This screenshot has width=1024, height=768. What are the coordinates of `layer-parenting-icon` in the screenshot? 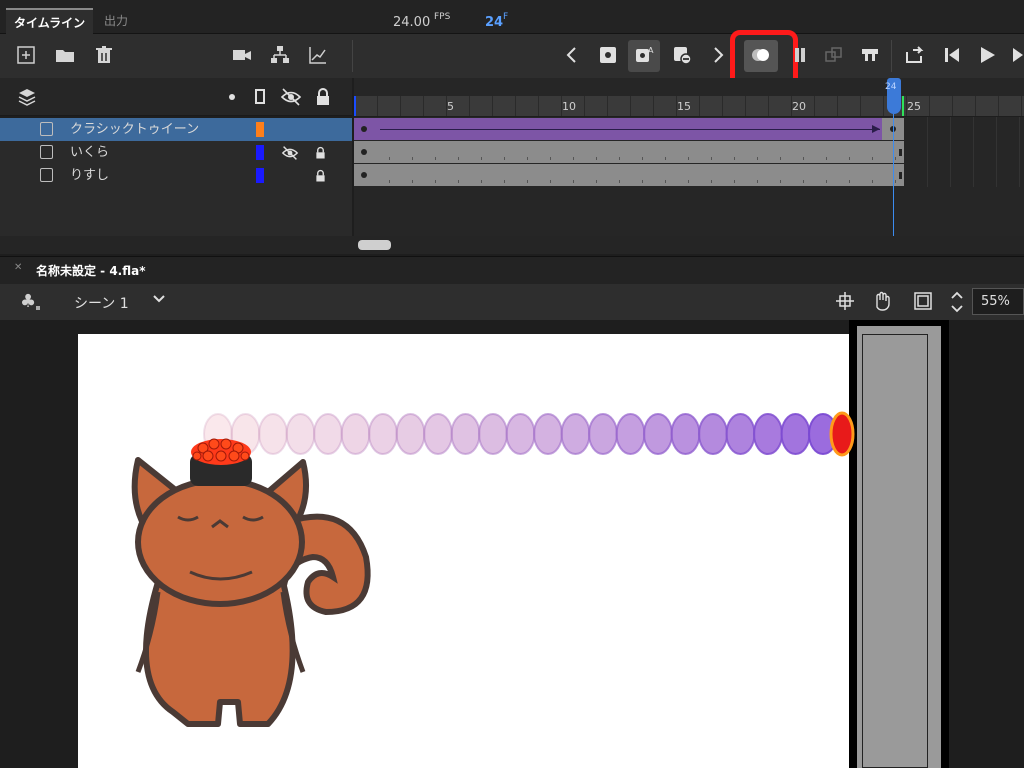 It's located at (280, 55).